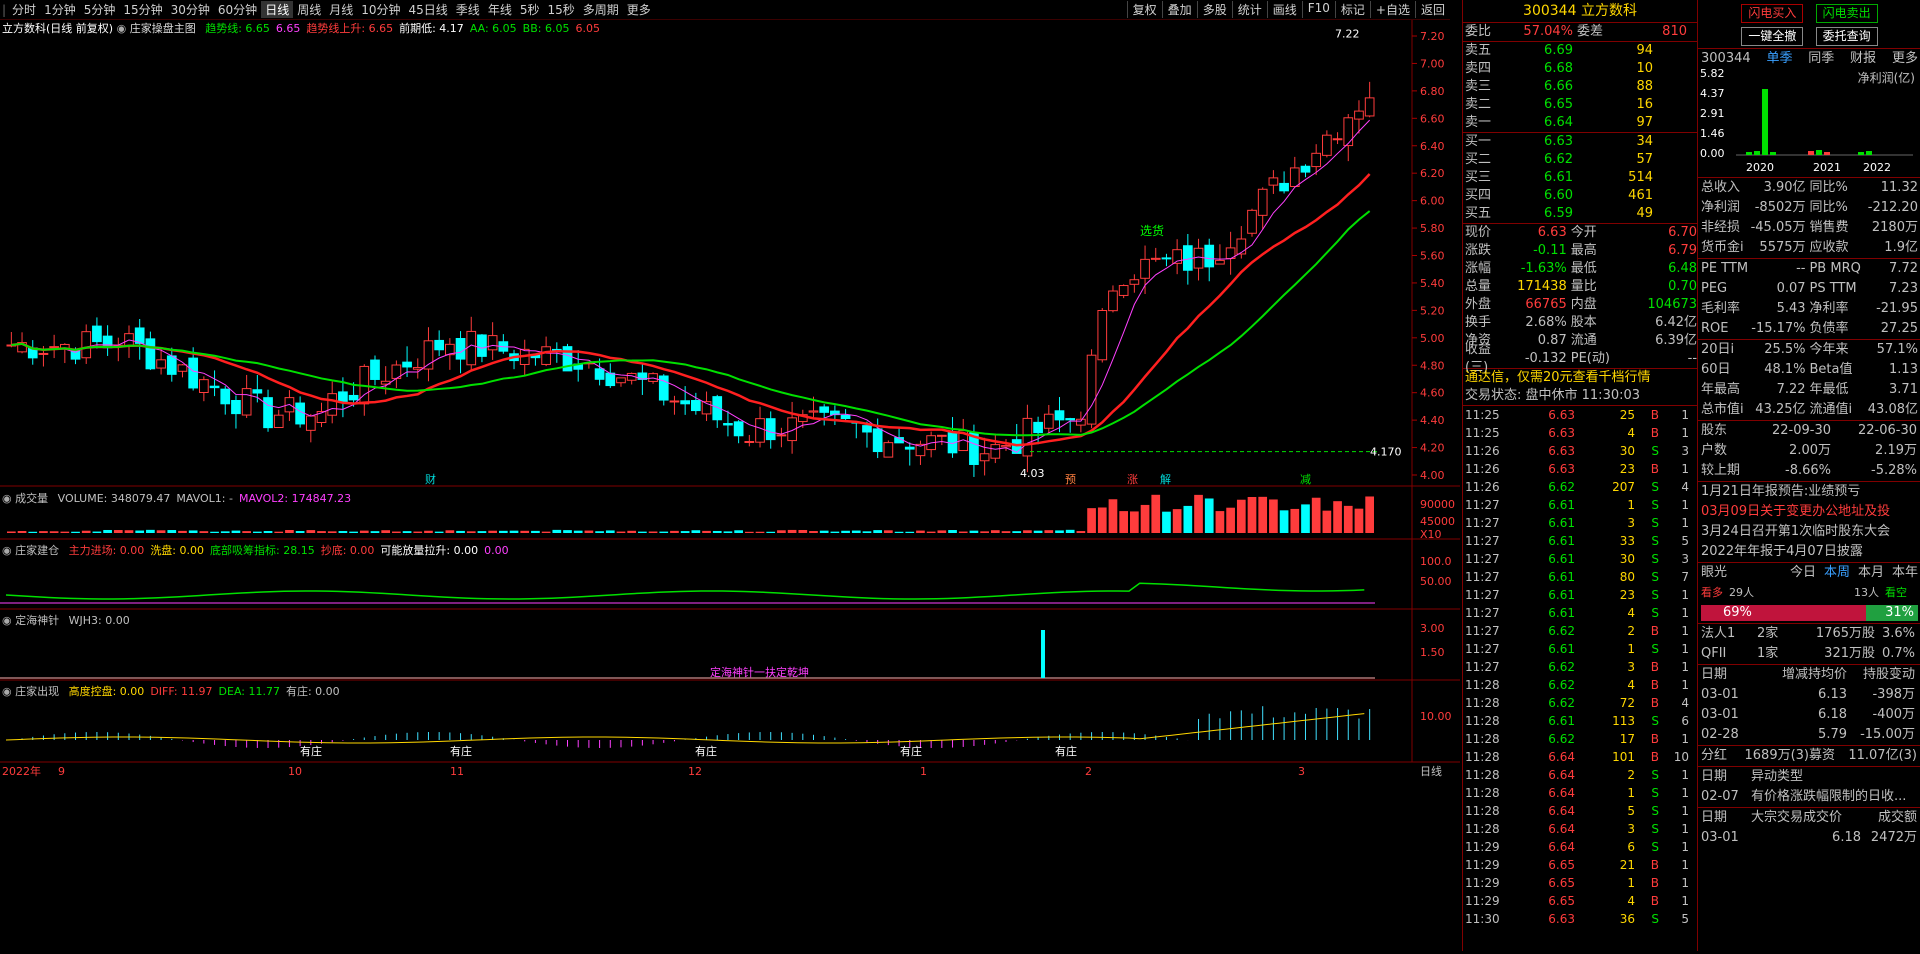 The width and height of the screenshot is (1920, 954). I want to click on finance-tab: 更多, so click(1905, 59).